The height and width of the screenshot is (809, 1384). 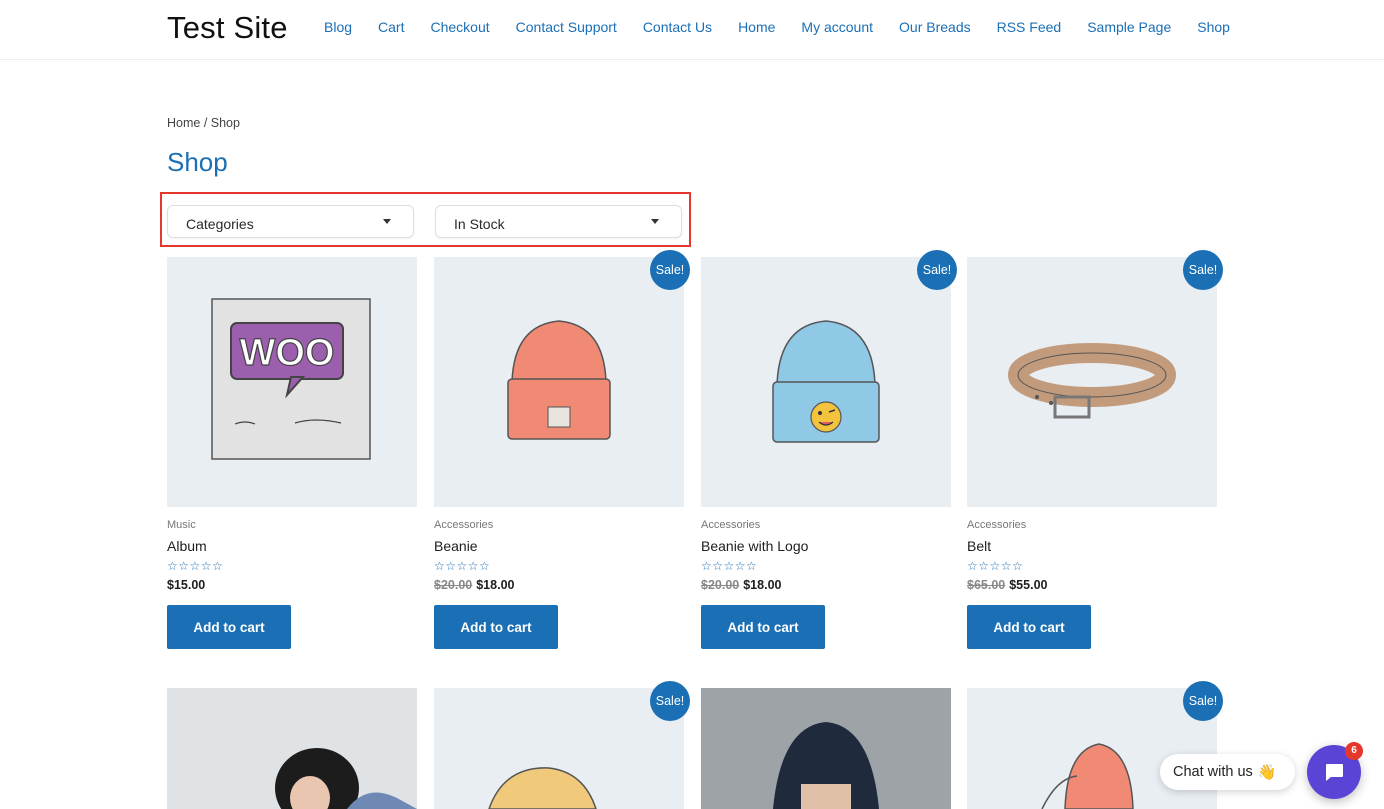 I want to click on product-image-album: WOO, so click(x=292, y=382).